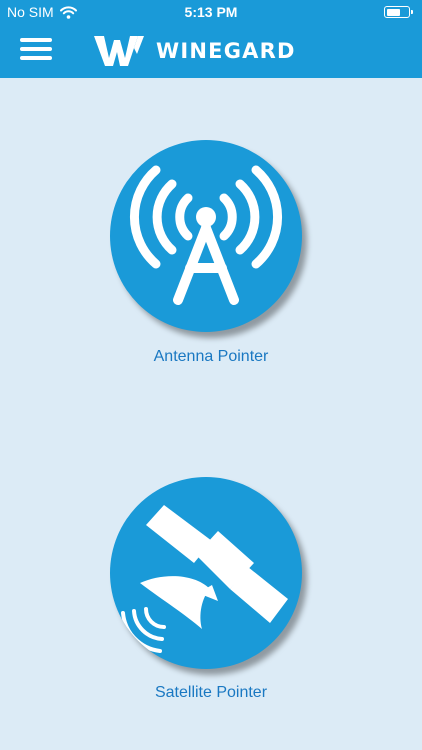 The width and height of the screenshot is (422, 750). I want to click on satellite-pointer-button, so click(206, 573).